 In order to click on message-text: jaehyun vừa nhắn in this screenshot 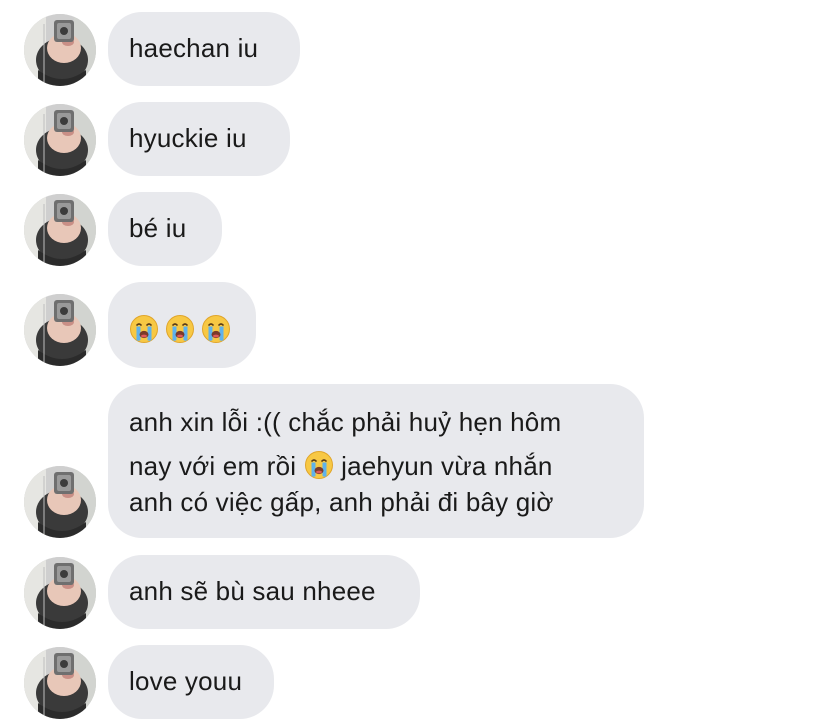, I will do `click(447, 466)`.